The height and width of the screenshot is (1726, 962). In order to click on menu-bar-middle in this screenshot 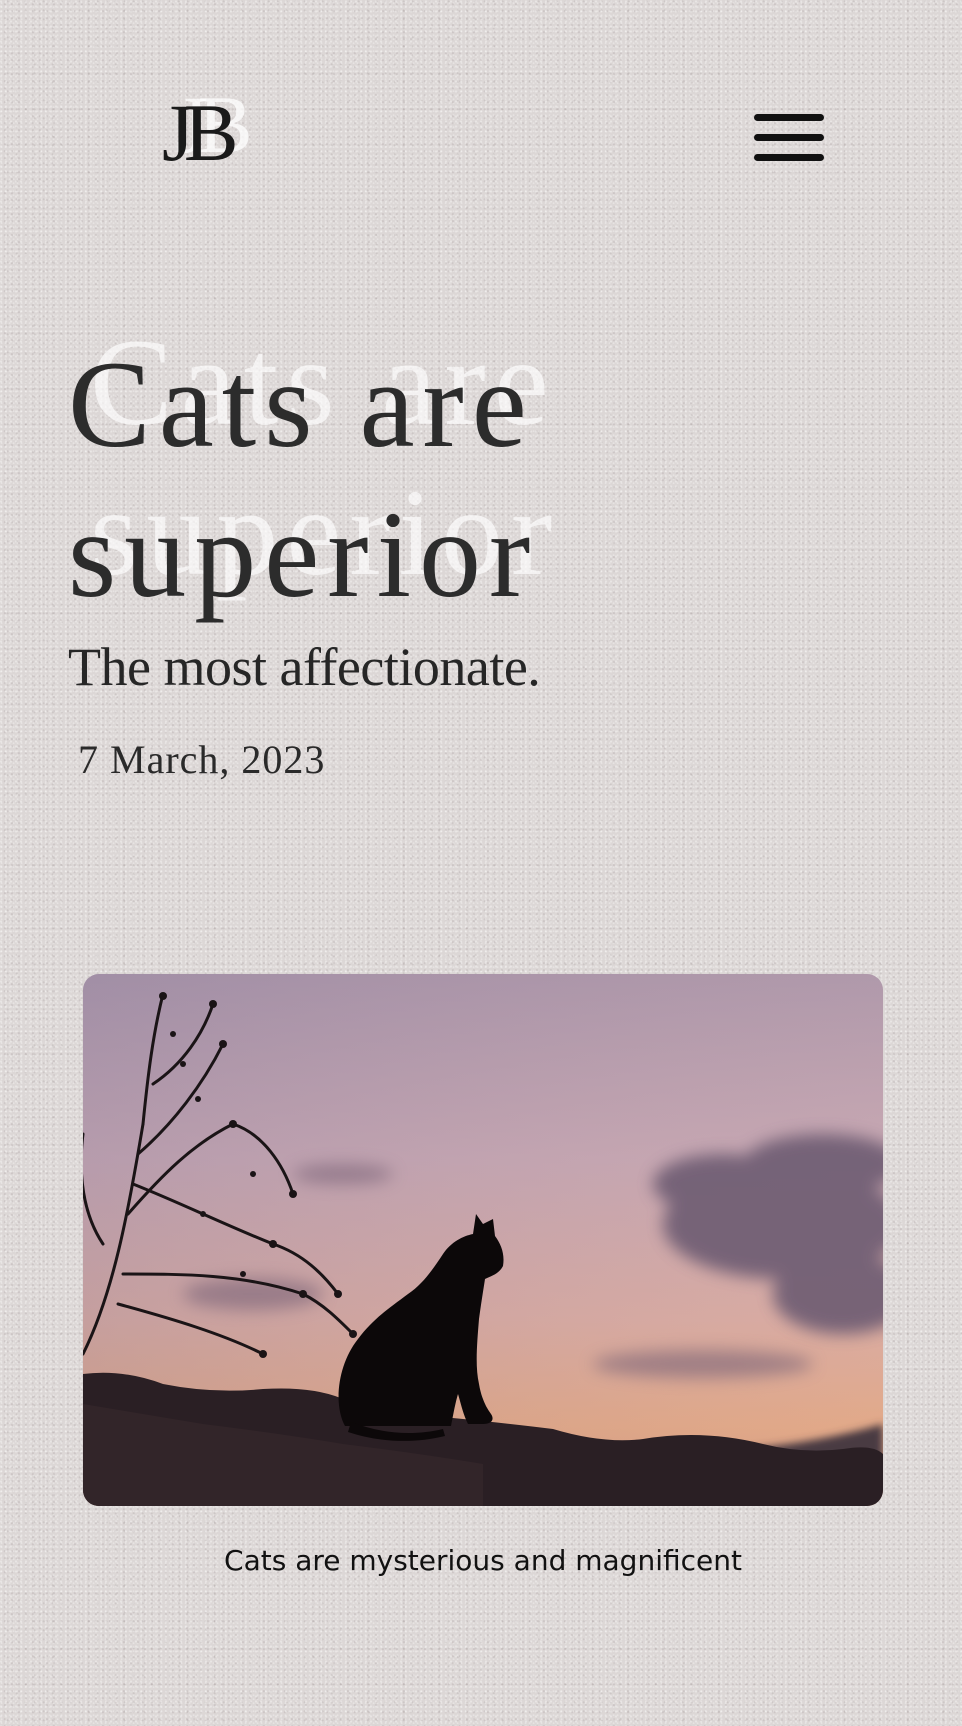, I will do `click(789, 137)`.